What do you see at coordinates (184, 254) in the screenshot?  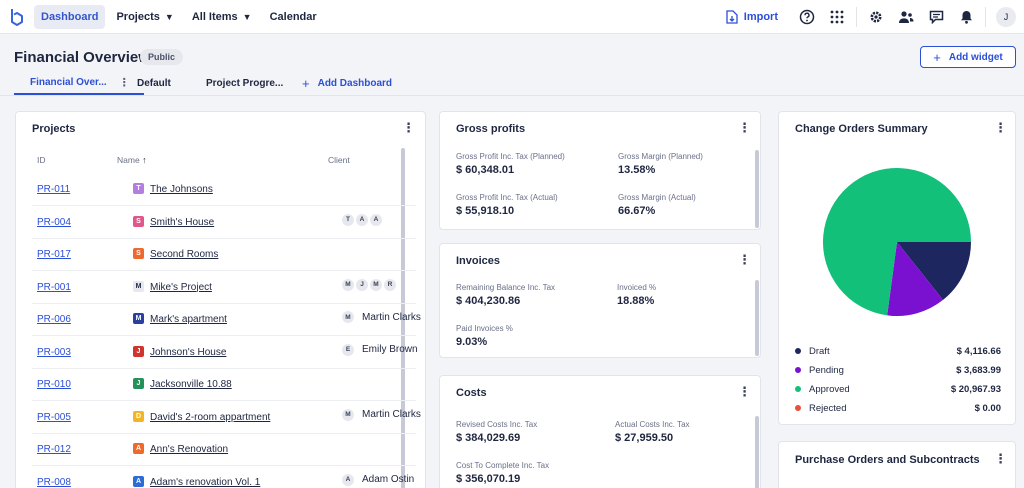 I see `project-name-link: Second Rooms` at bounding box center [184, 254].